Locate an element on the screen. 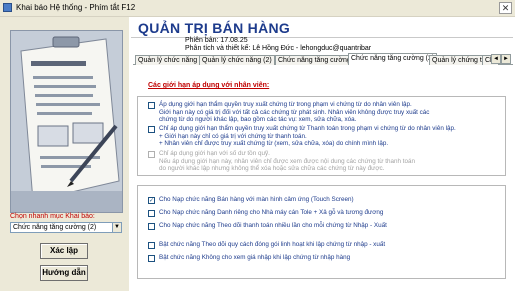 The width and height of the screenshot is (515, 291). scroll-left-icon: ◄ is located at coordinates (496, 59).